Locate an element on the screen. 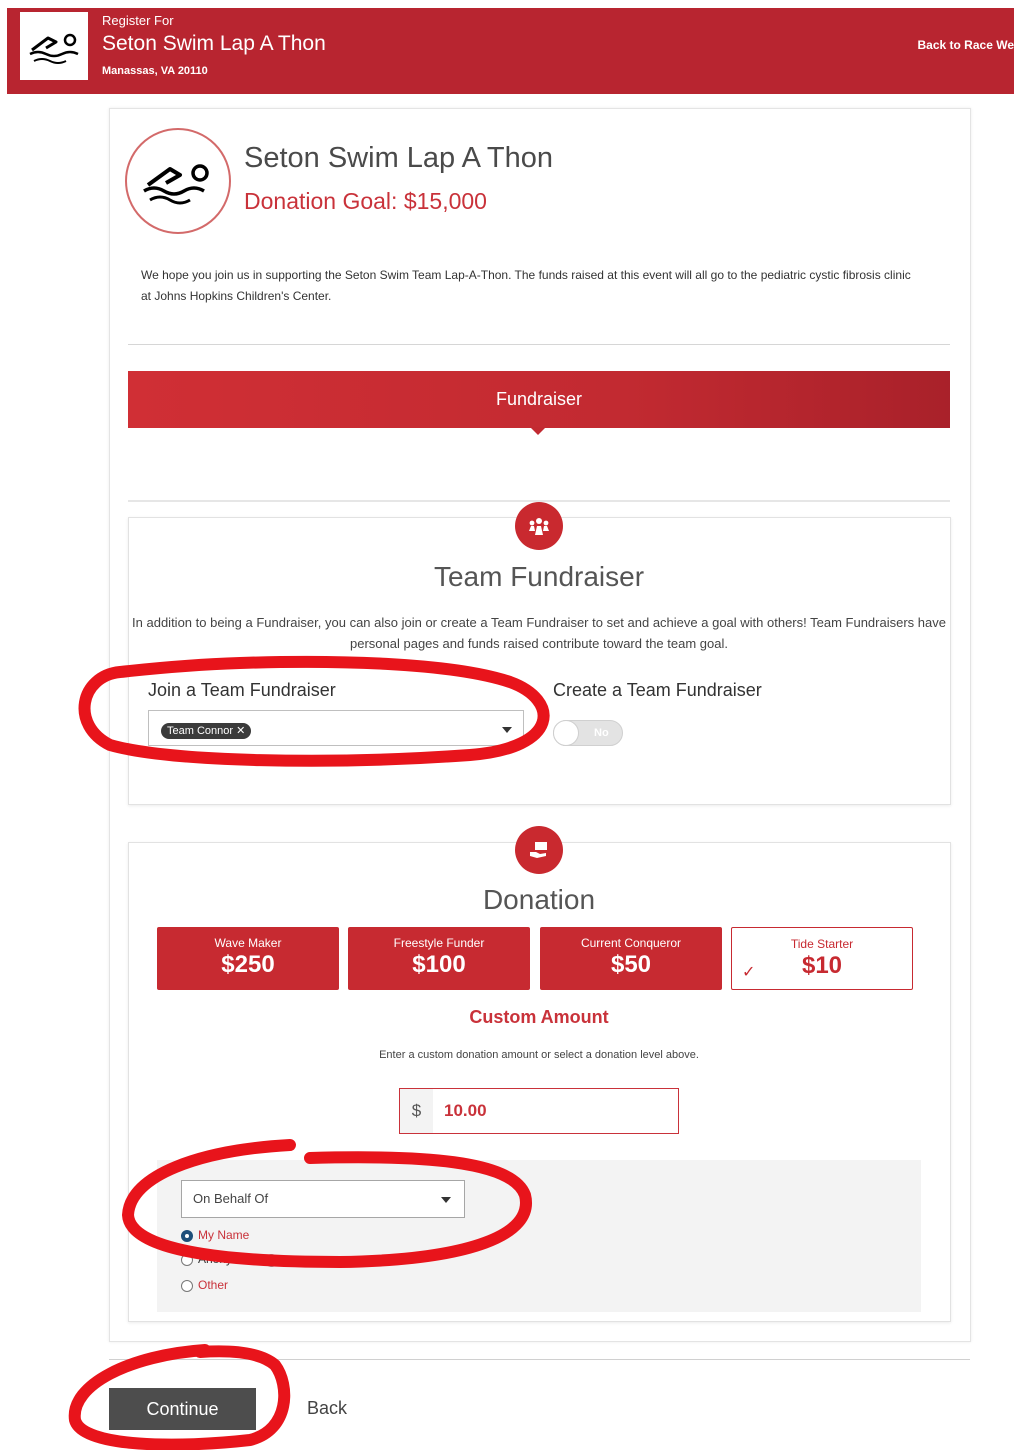  amount-value: 10.00 is located at coordinates (465, 1110).